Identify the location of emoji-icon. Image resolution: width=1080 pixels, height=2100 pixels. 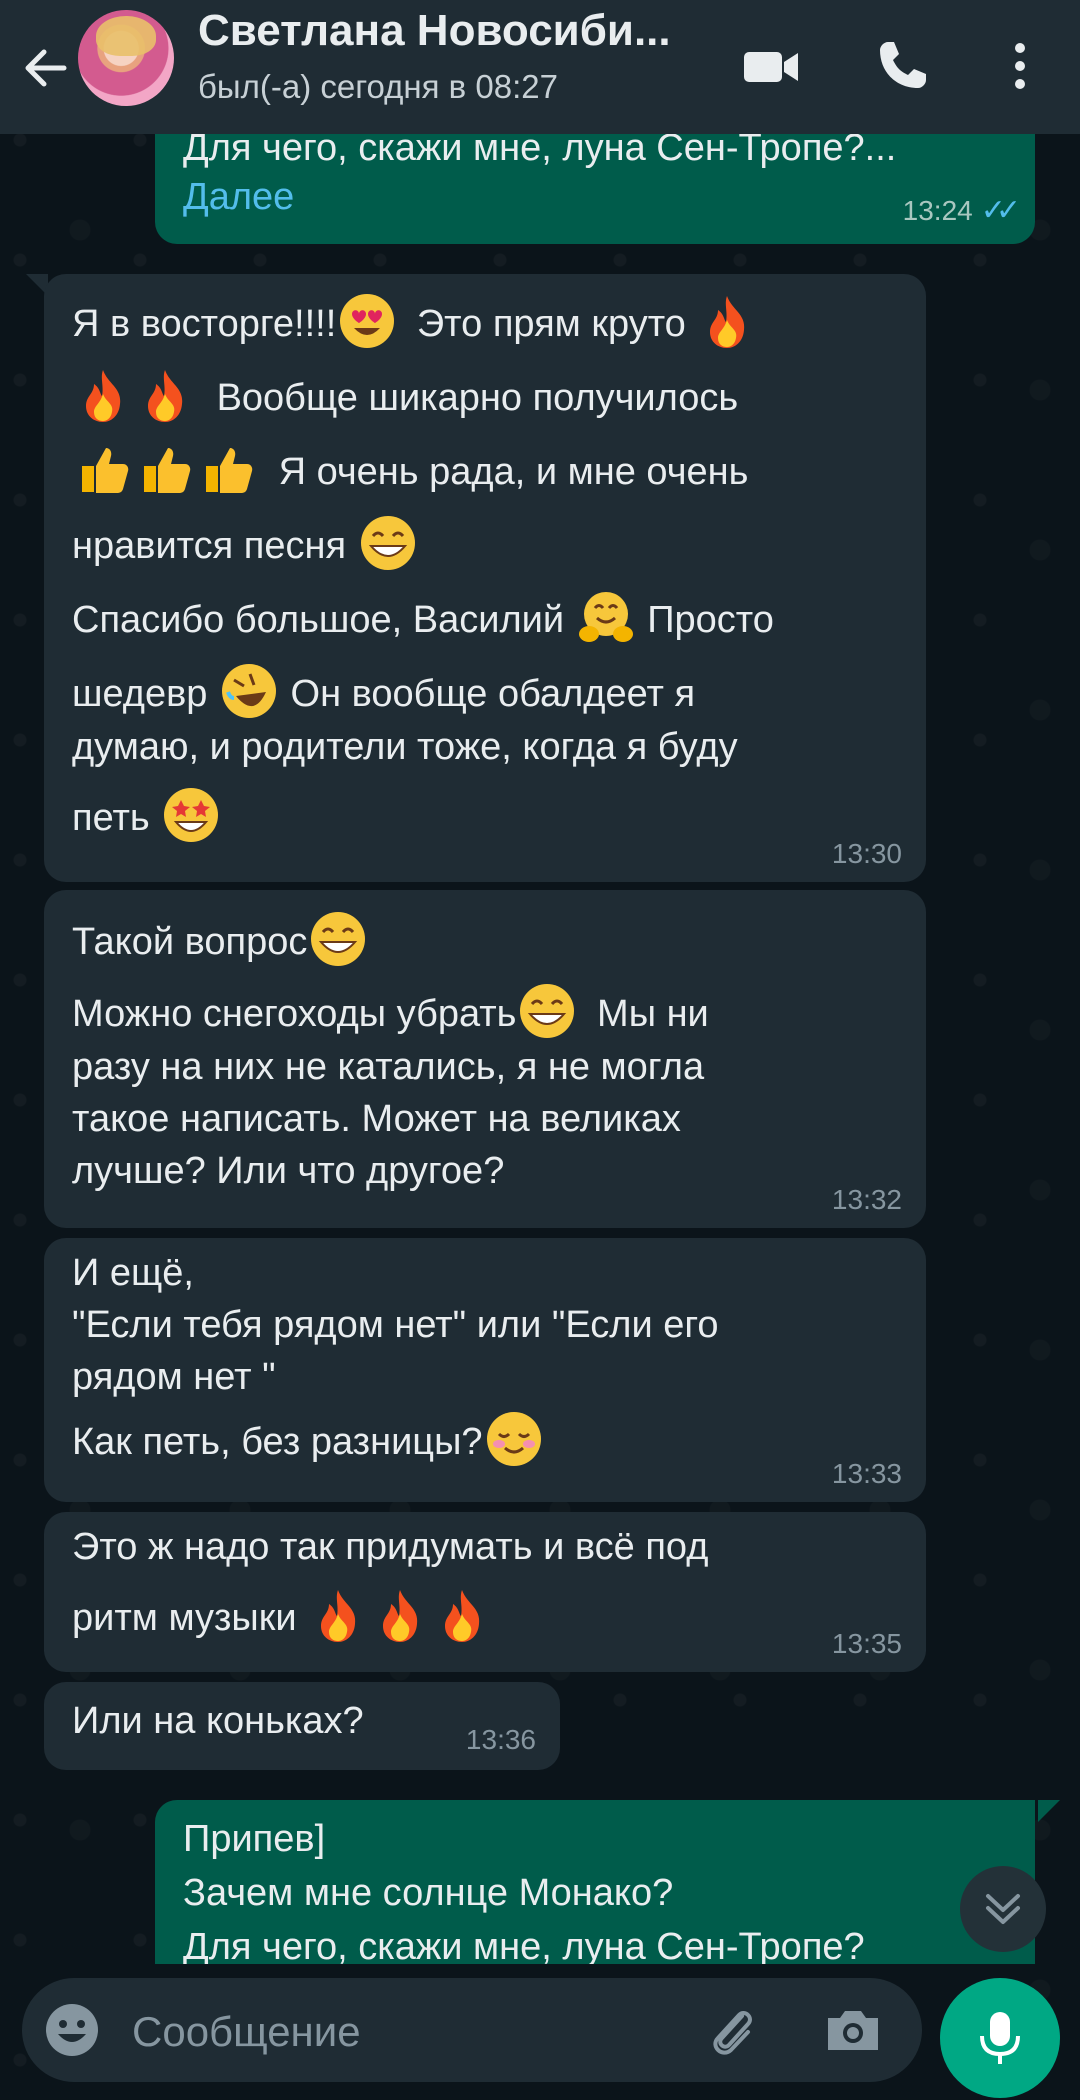
(72, 2030).